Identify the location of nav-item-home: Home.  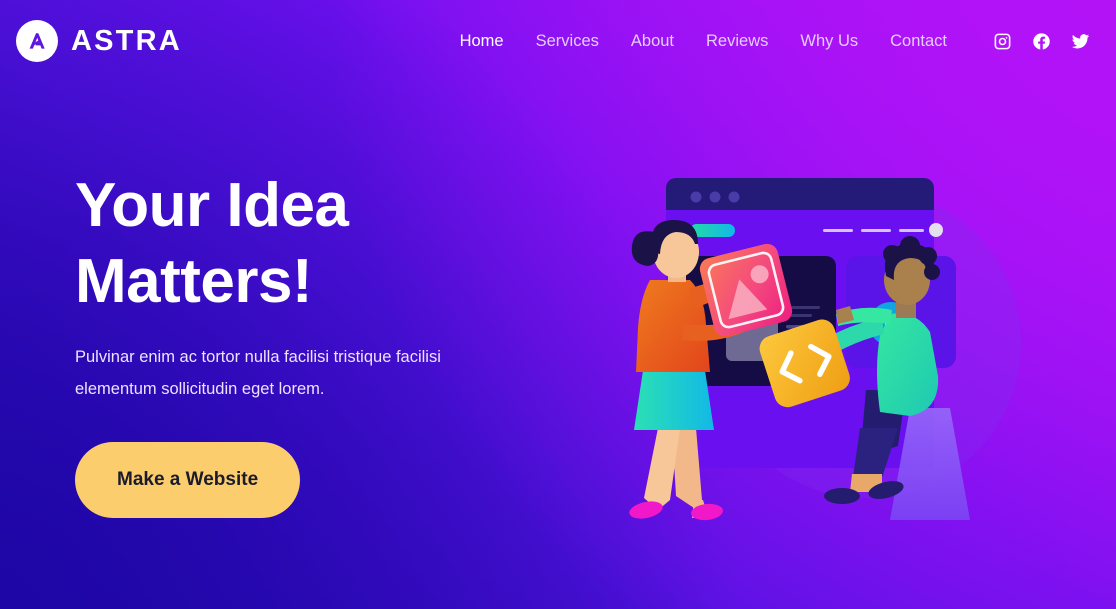
(482, 41).